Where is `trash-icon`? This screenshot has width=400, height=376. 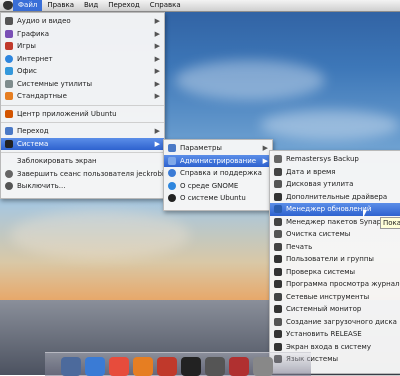
trash-icon is located at coordinates (263, 366).